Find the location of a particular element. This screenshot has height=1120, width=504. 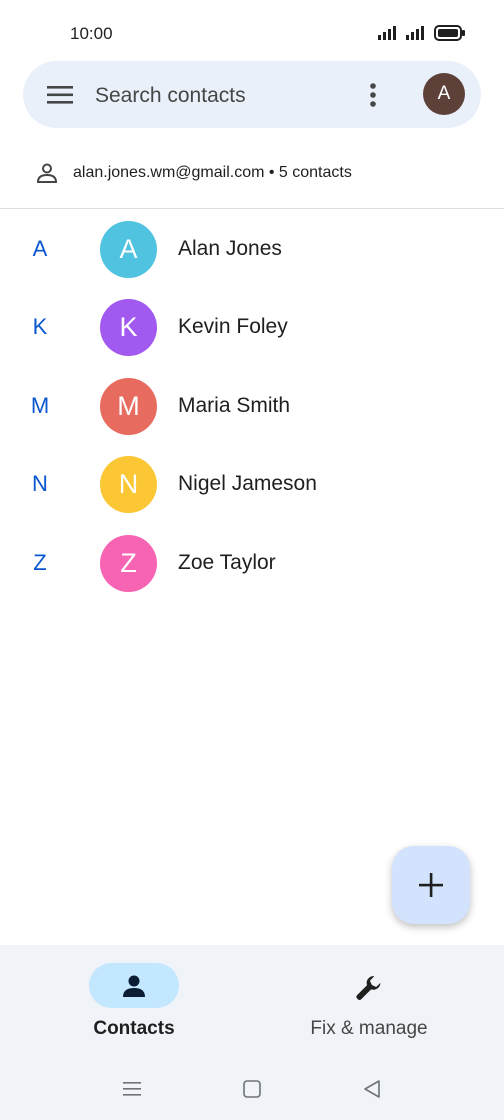

section-letter: M is located at coordinates (40, 405).